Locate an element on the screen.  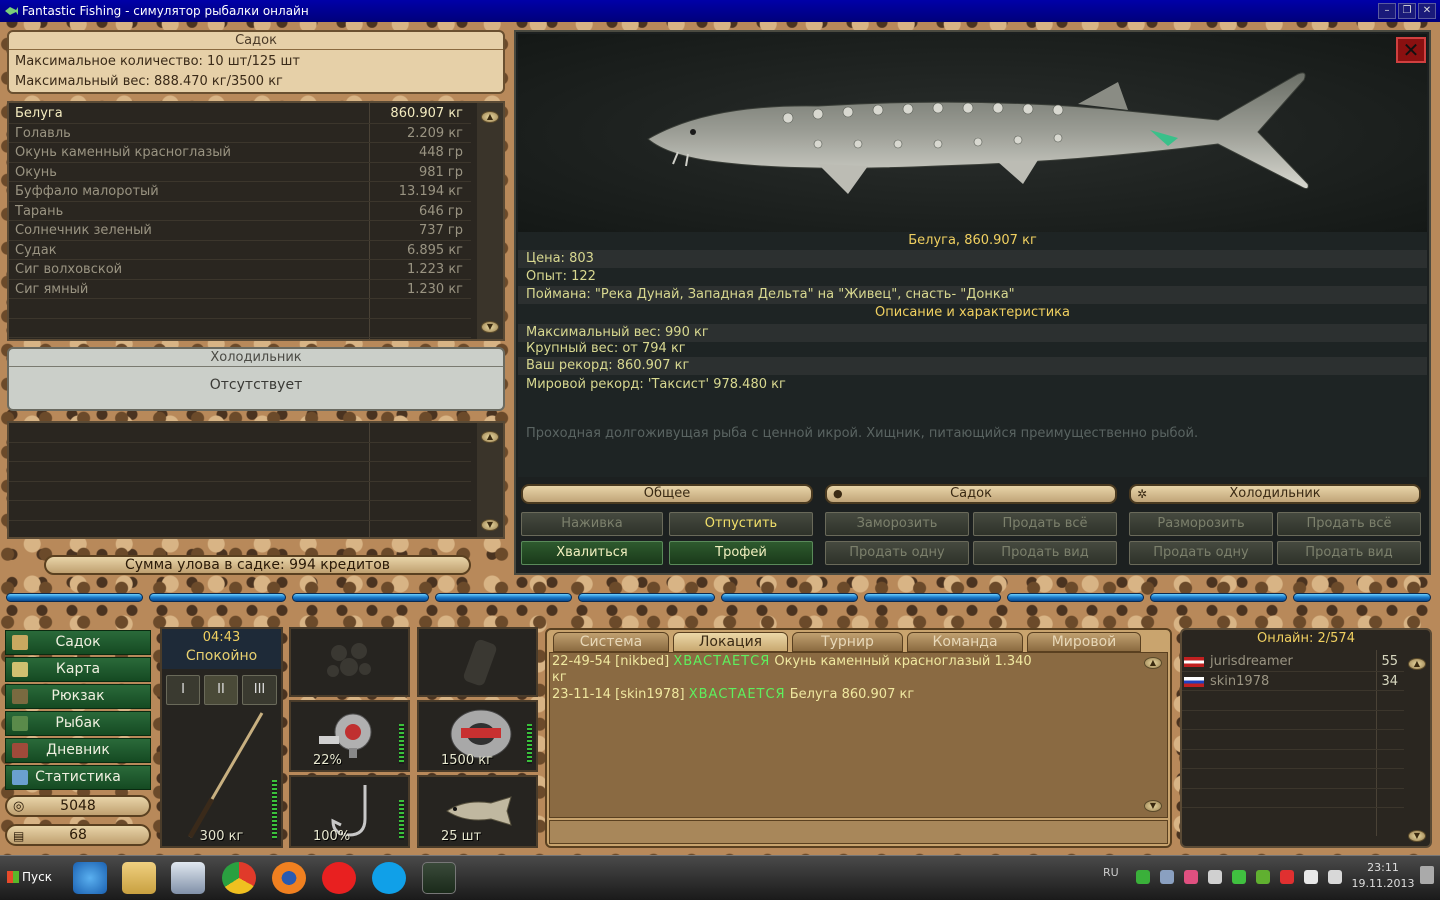
bait-slot: 25 шт is located at coordinates (477, 811).